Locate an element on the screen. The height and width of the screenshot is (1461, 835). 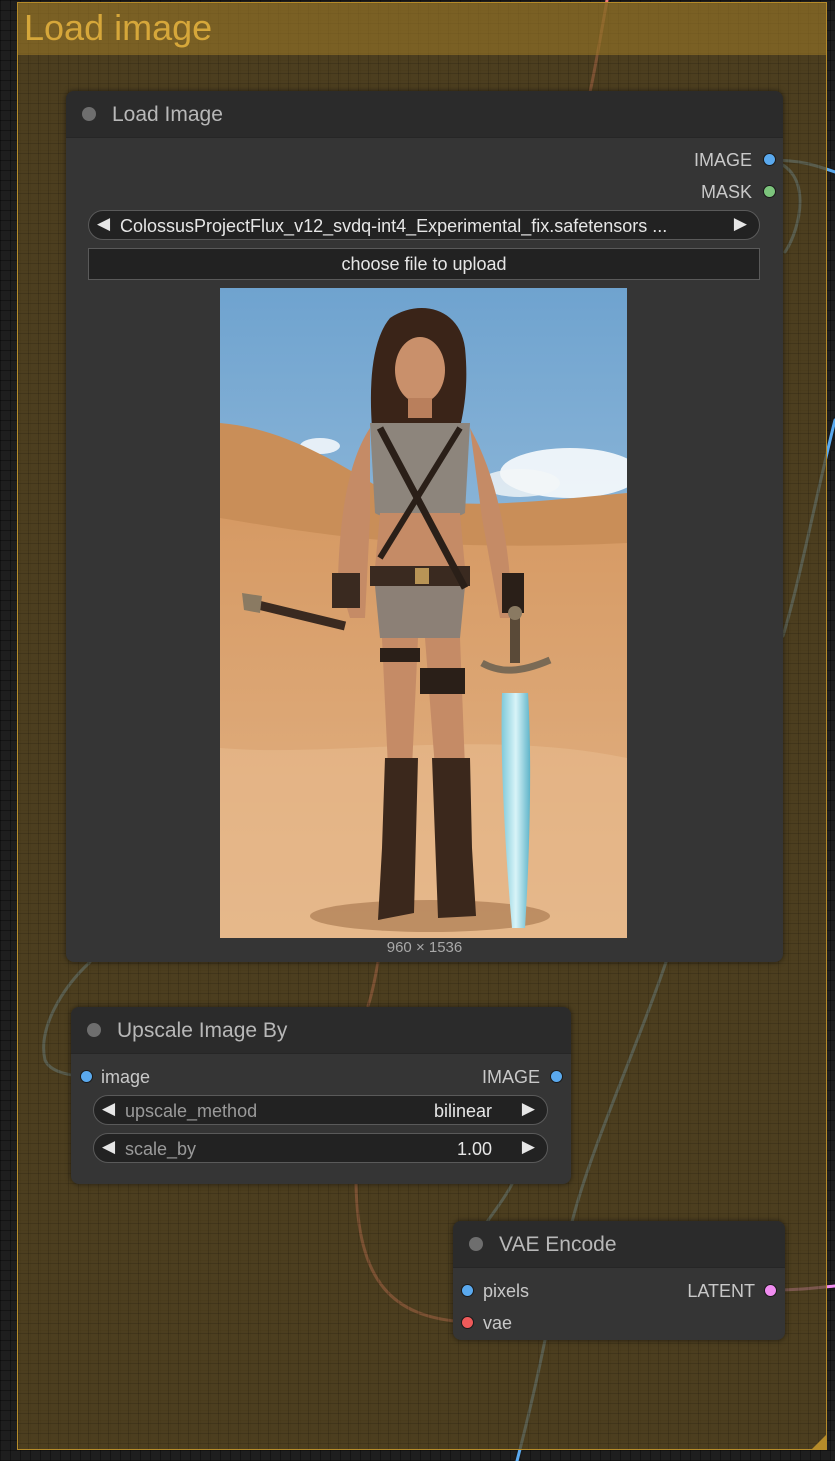
decrement-icon: ◀ is located at coordinates (108, 1147).